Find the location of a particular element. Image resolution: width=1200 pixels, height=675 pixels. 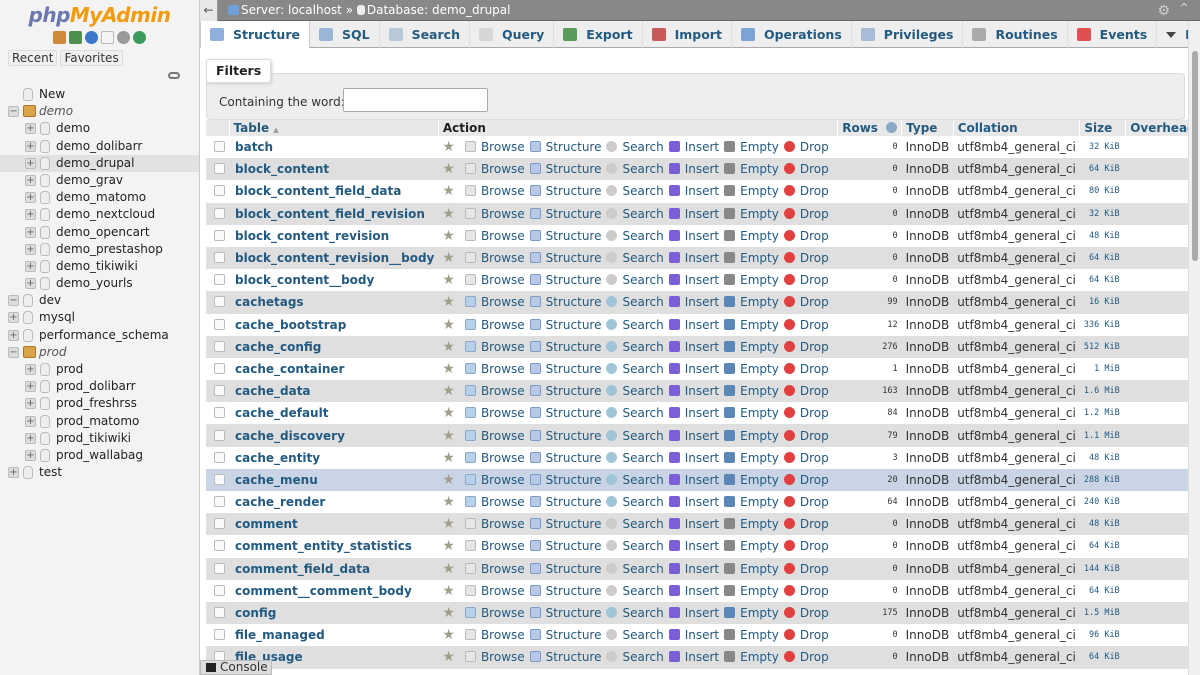

header-size: Size is located at coordinates (1103, 128).